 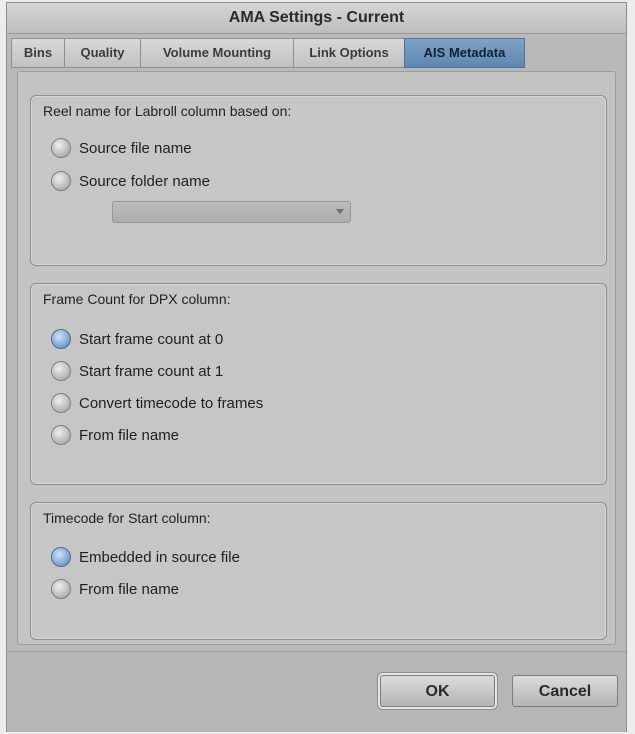 What do you see at coordinates (37, 53) in the screenshot?
I see `tab-bins: Bins` at bounding box center [37, 53].